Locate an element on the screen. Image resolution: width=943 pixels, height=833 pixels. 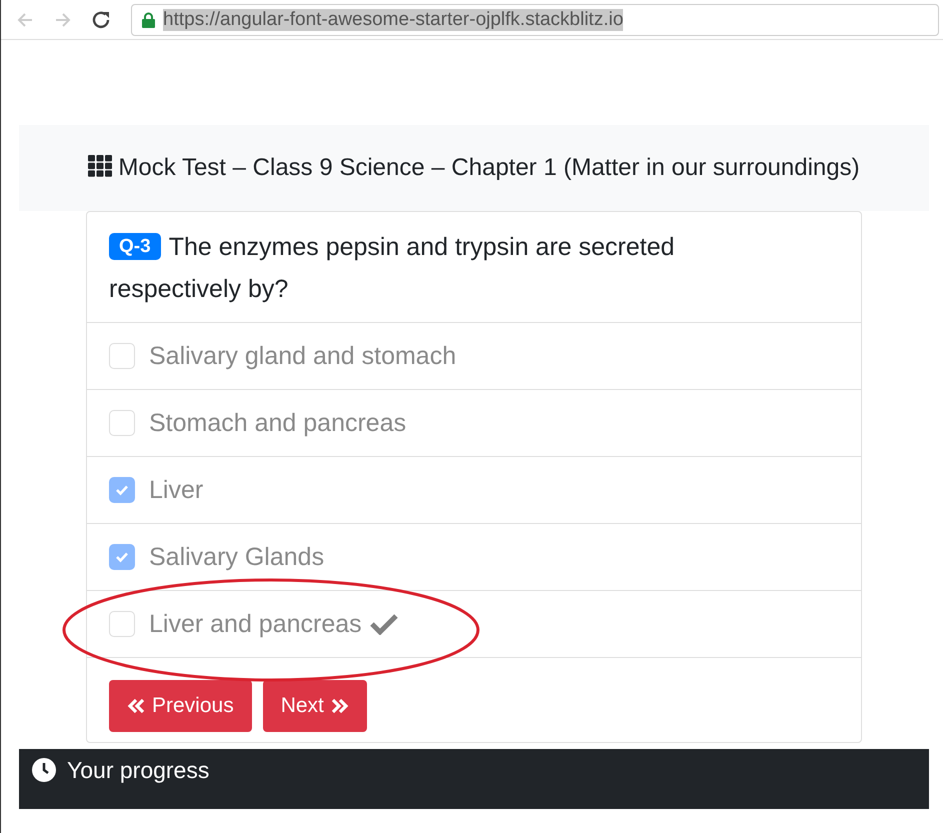
address-bar: https://angular-font-awesome-starter-ojplfk.stackblitz.io is located at coordinates (535, 20).